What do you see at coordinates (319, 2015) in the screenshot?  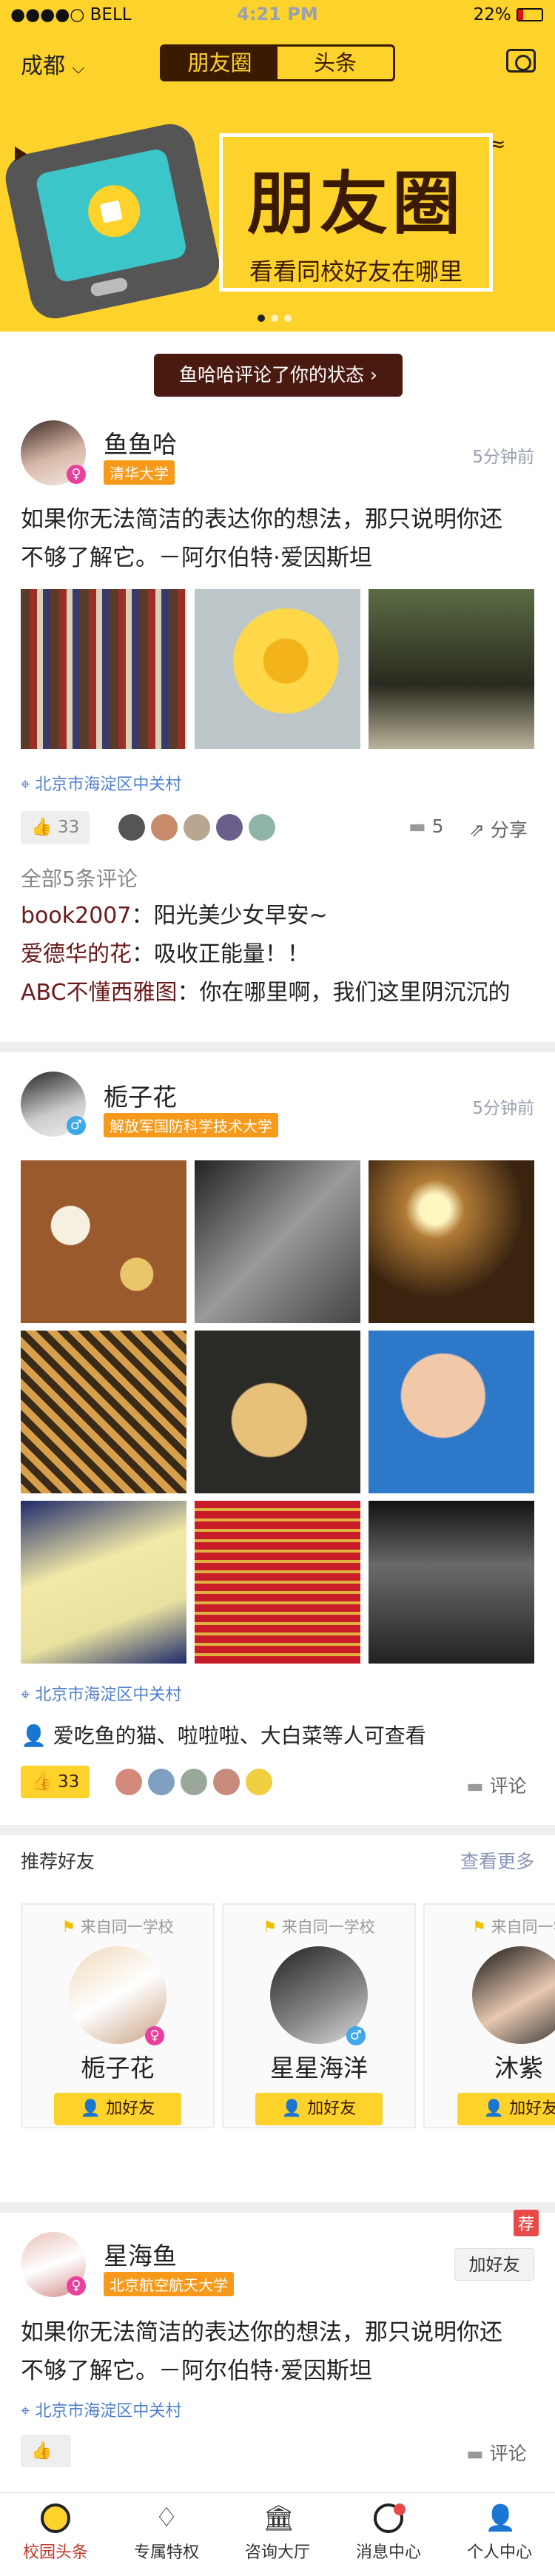 I see `recommend-card: ⚑ 来自同一学校 星星海洋 👤 加好友` at bounding box center [319, 2015].